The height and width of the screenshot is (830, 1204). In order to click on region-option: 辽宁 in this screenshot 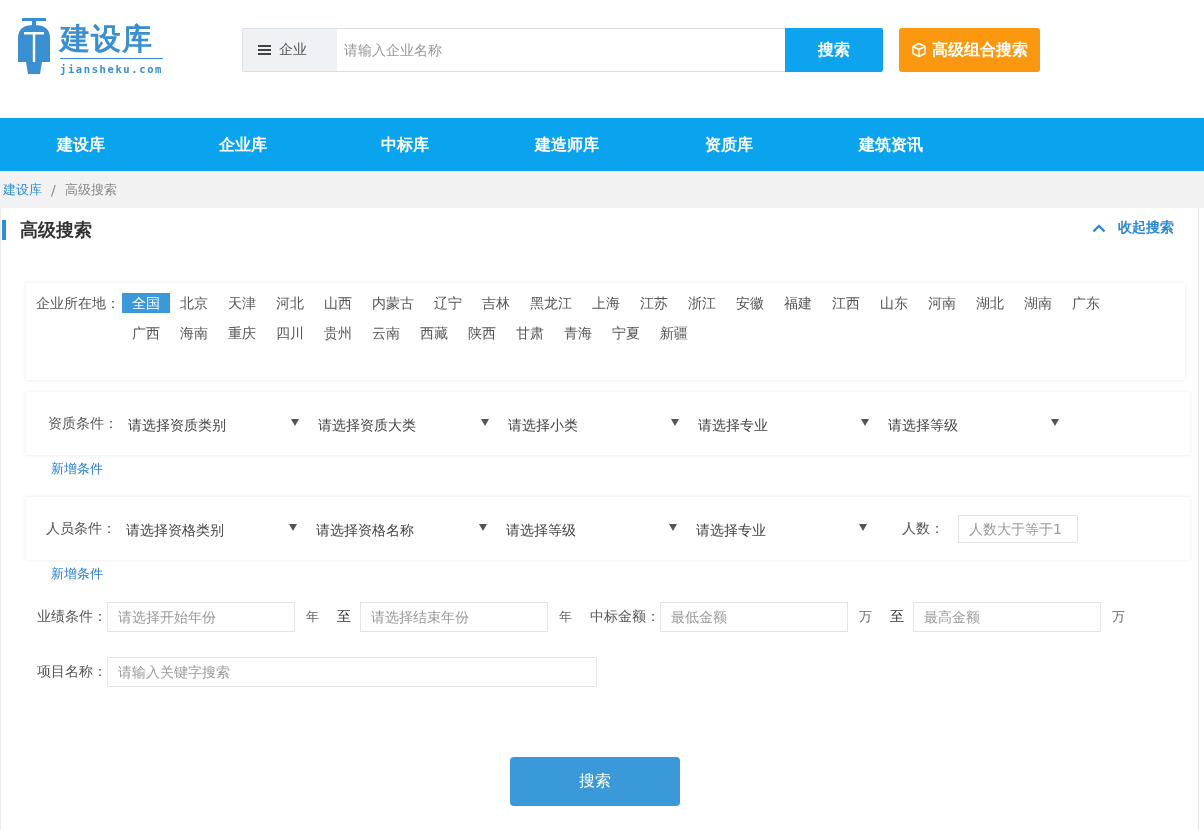, I will do `click(448, 303)`.